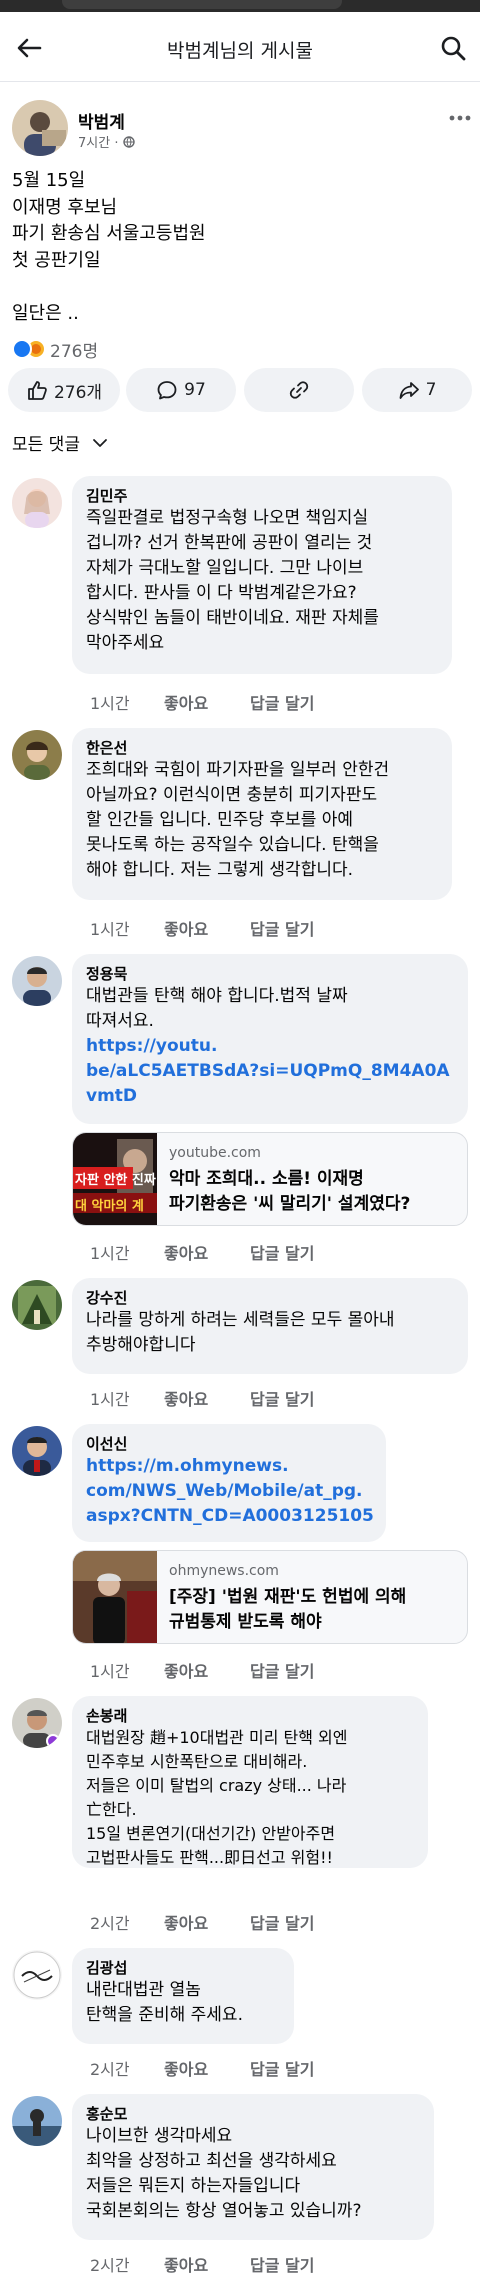 Image resolution: width=480 pixels, height=2275 pixels. Describe the element at coordinates (195, 390) in the screenshot. I see `comment-count: 97` at that location.